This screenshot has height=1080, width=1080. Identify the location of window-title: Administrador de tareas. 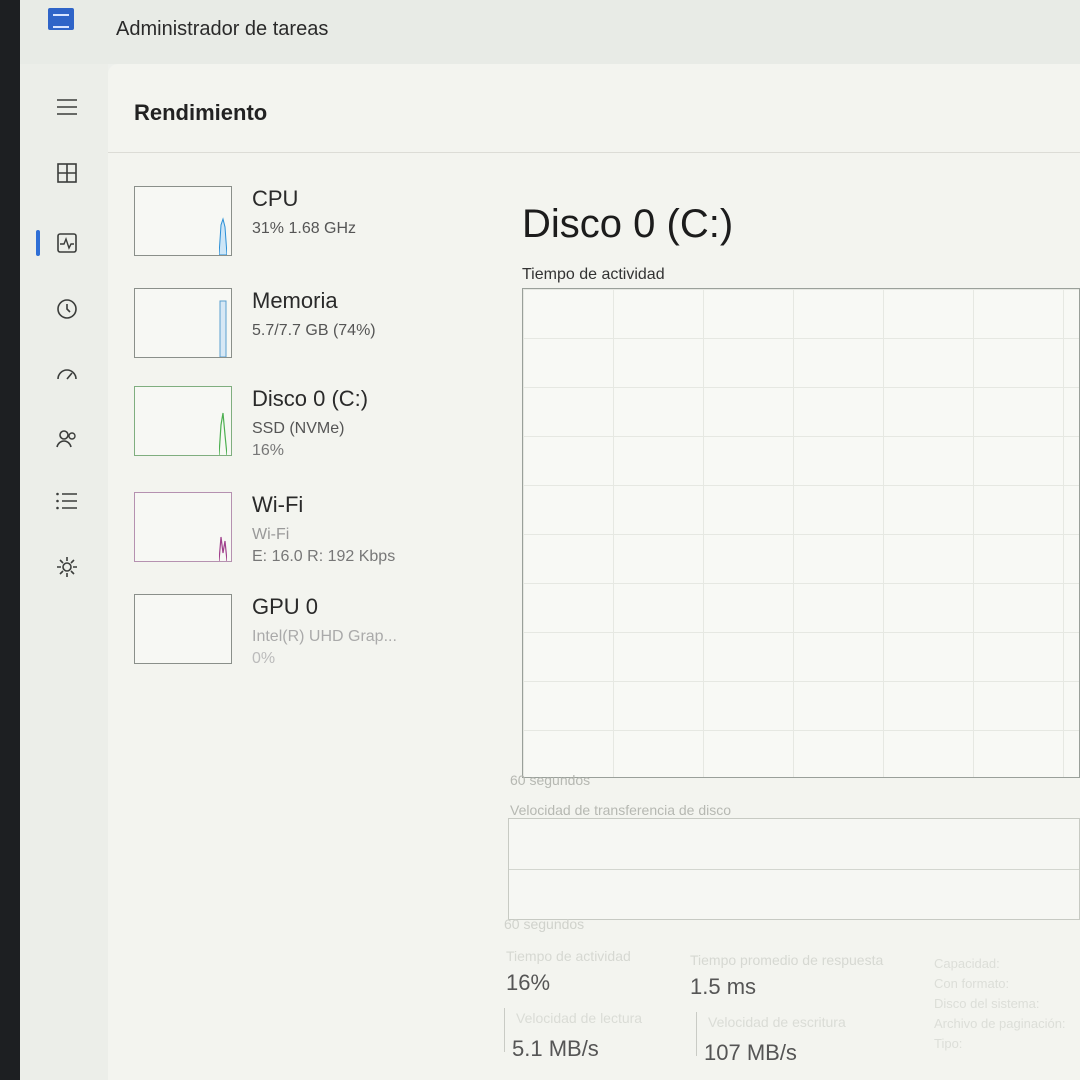
(222, 29).